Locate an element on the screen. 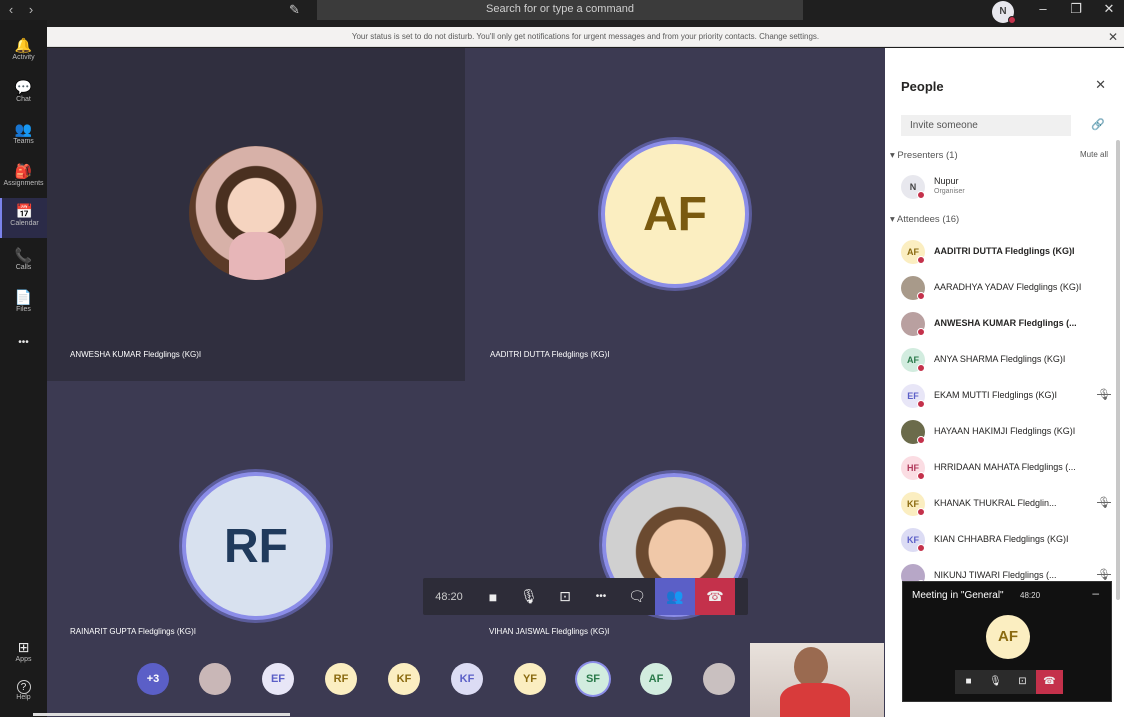 The height and width of the screenshot is (717, 1124). avatar-initials: RF is located at coordinates (256, 546).